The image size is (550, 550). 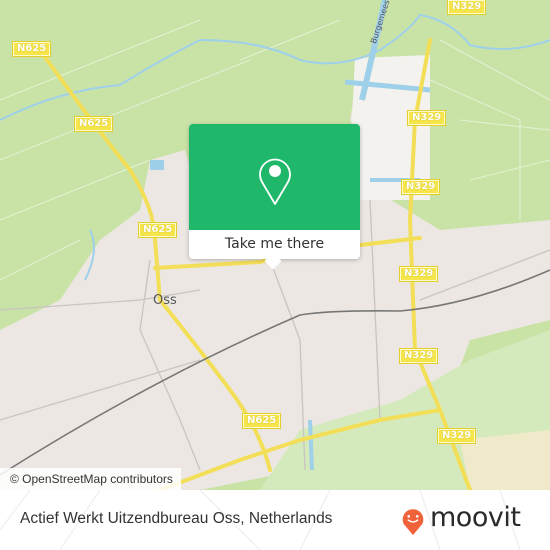 I want to click on map-attribution: © OpenStreetMap contributors, so click(x=90, y=479).